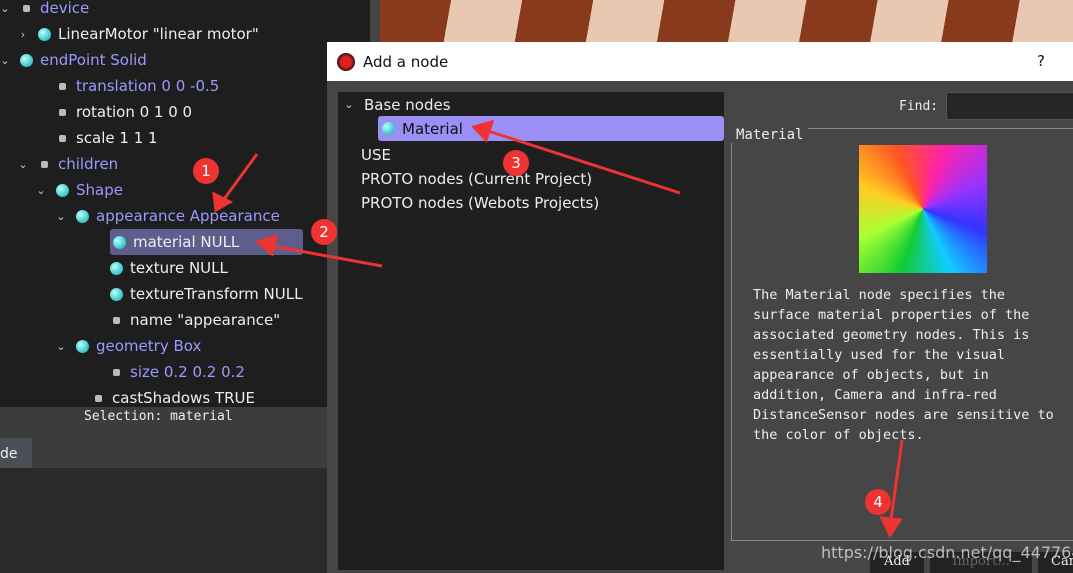 The width and height of the screenshot is (1073, 573). What do you see at coordinates (267, 245) in the screenshot?
I see `arrow-2-head` at bounding box center [267, 245].